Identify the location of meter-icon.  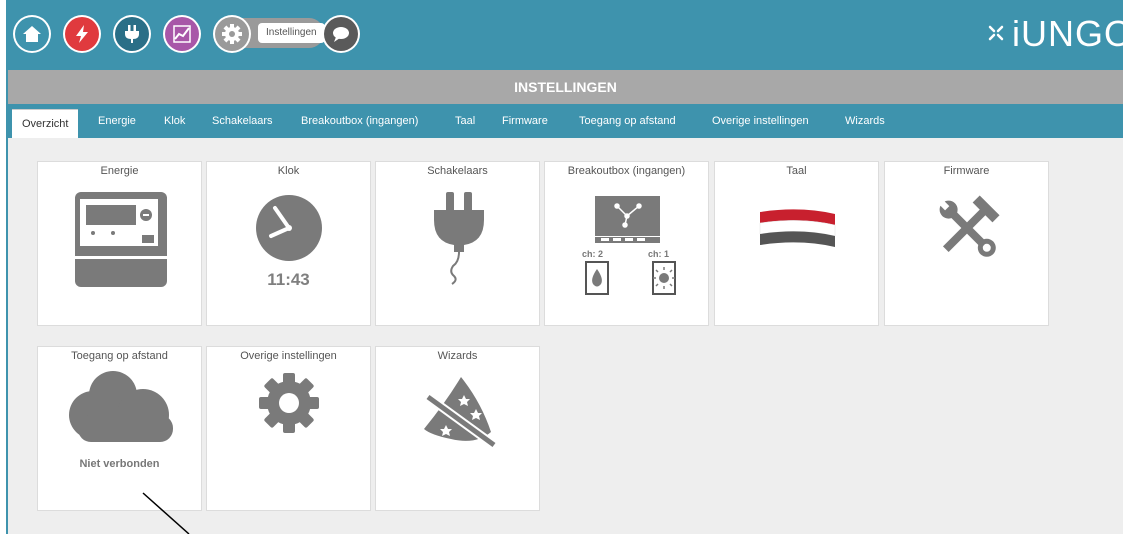
(121, 239).